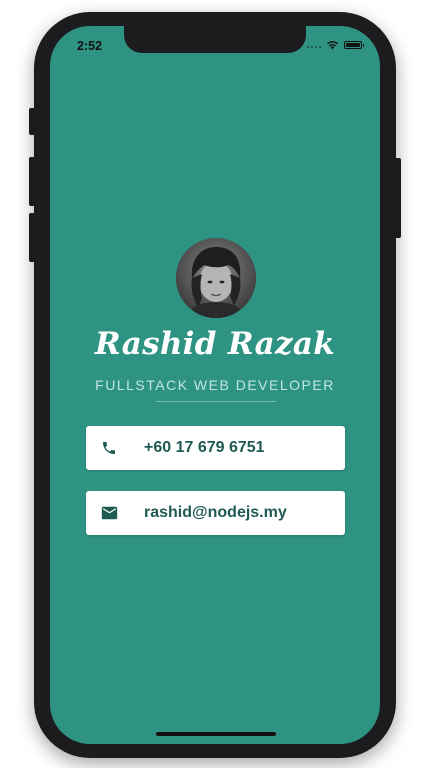 This screenshot has height=768, width=431. Describe the element at coordinates (215, 39) in the screenshot. I see `notch` at that location.